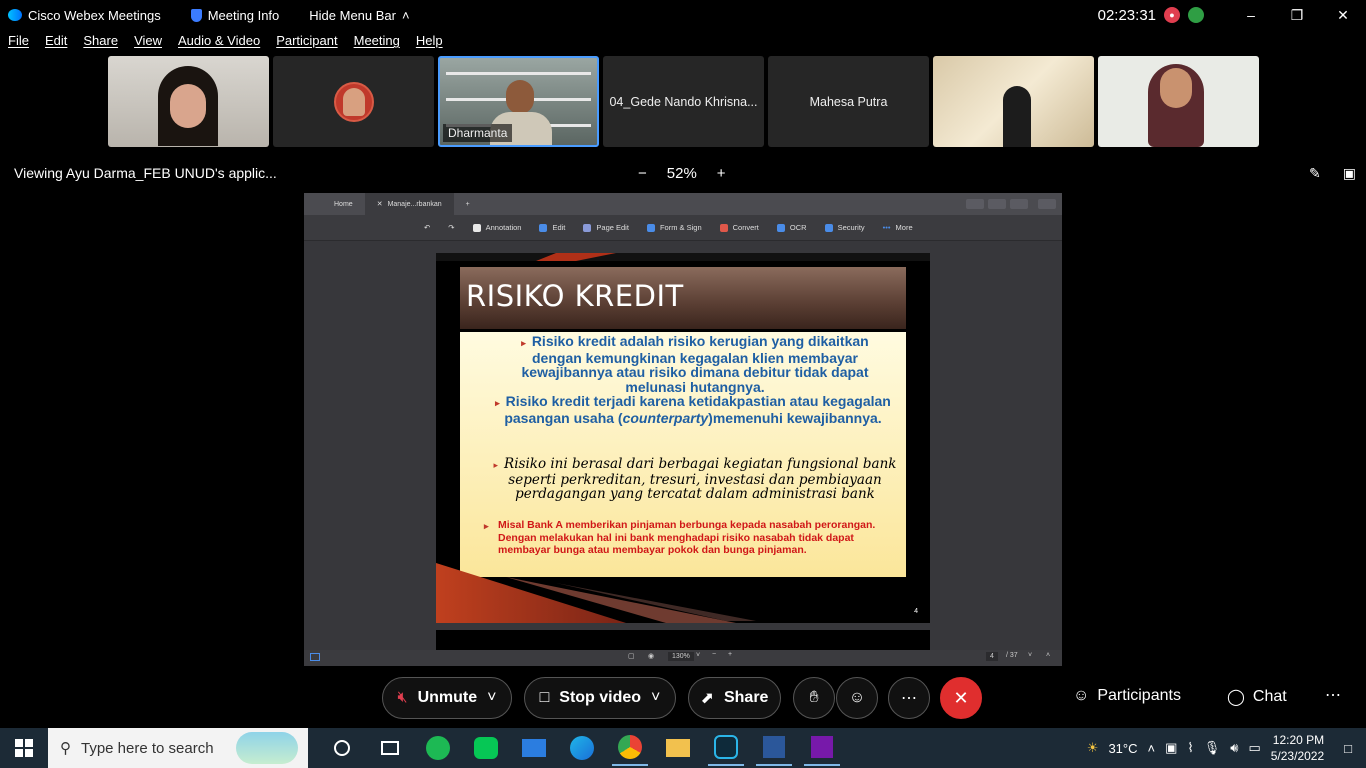 The width and height of the screenshot is (1366, 768). I want to click on hide-menu-bar-button: Hide Menu Bar ˄, so click(359, 15).